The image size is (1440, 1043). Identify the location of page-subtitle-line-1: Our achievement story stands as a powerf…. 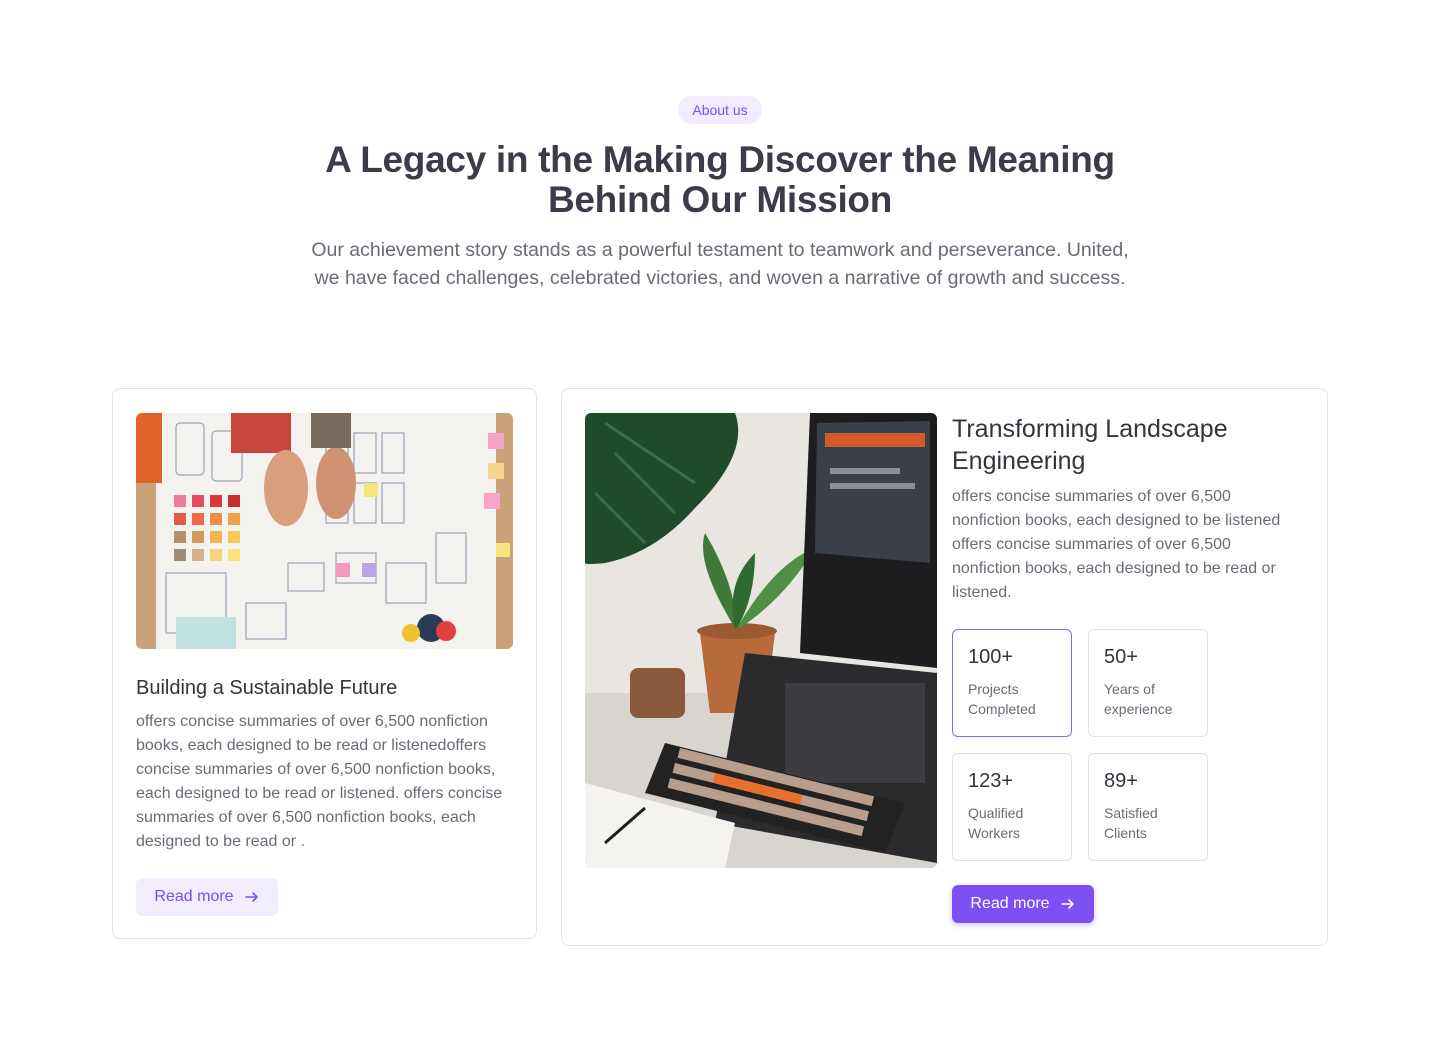
(720, 250).